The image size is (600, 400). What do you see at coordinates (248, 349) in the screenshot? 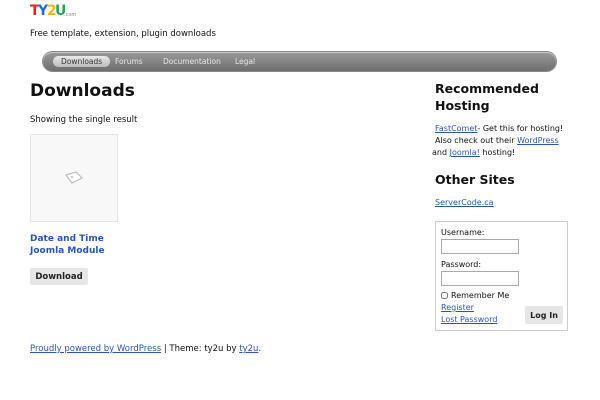
I see `theme-author-link: ty2u` at bounding box center [248, 349].